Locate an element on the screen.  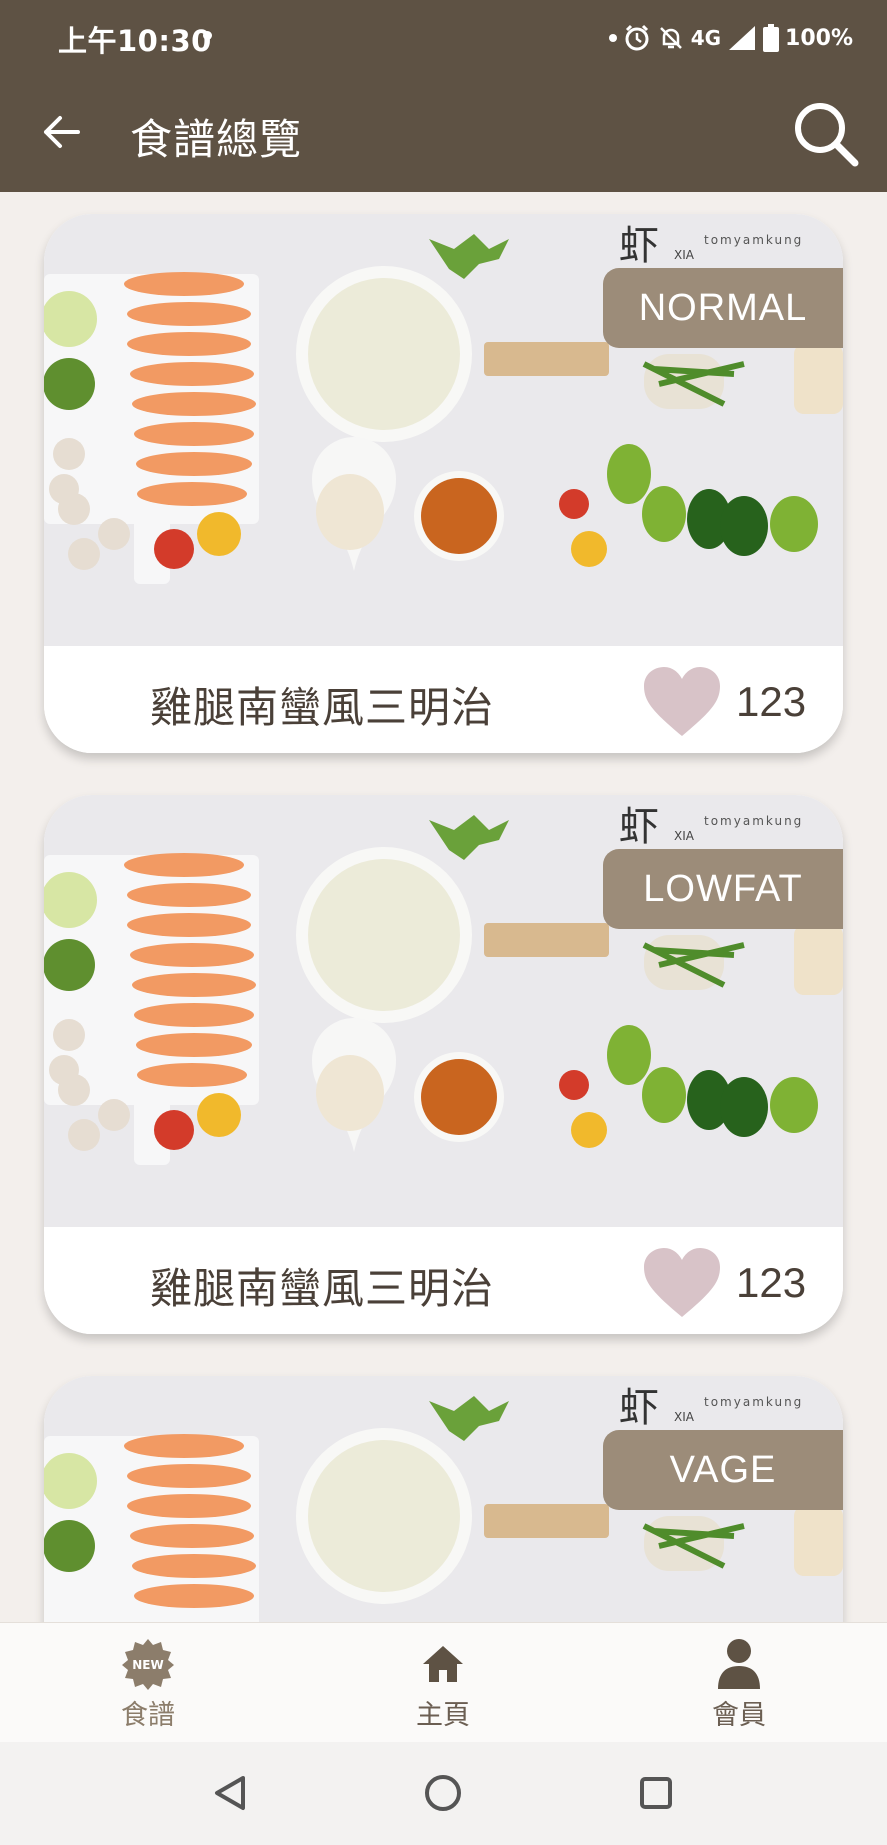
page-title: 食譜總覽 is located at coordinates (216, 139).